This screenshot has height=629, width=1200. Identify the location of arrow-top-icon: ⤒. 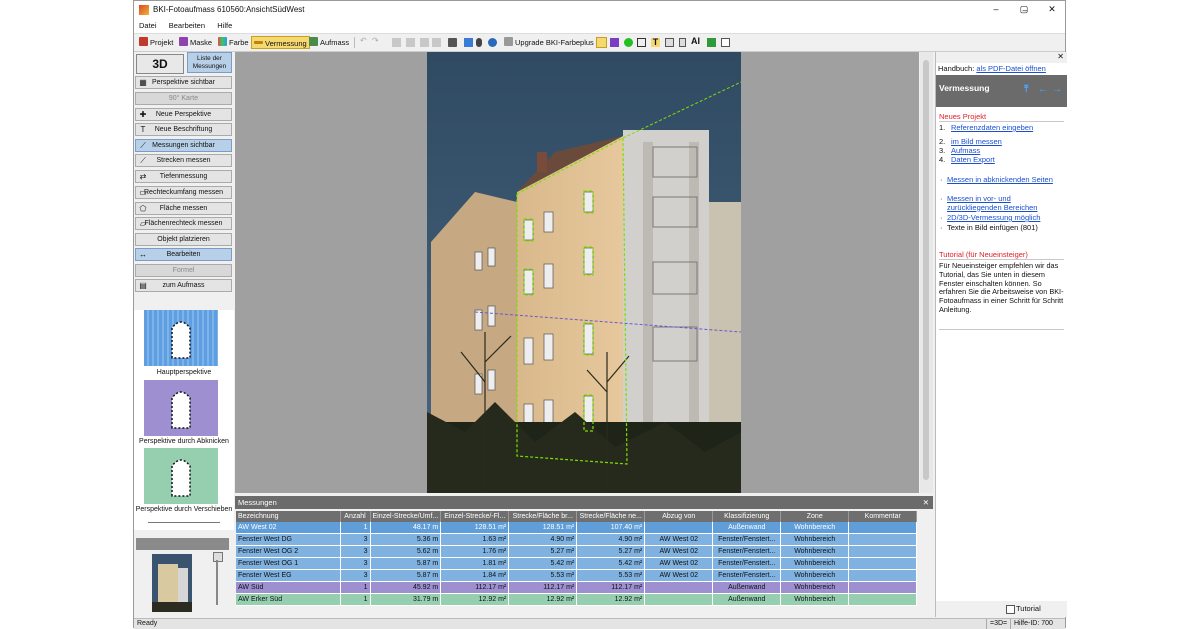
(1026, 89).